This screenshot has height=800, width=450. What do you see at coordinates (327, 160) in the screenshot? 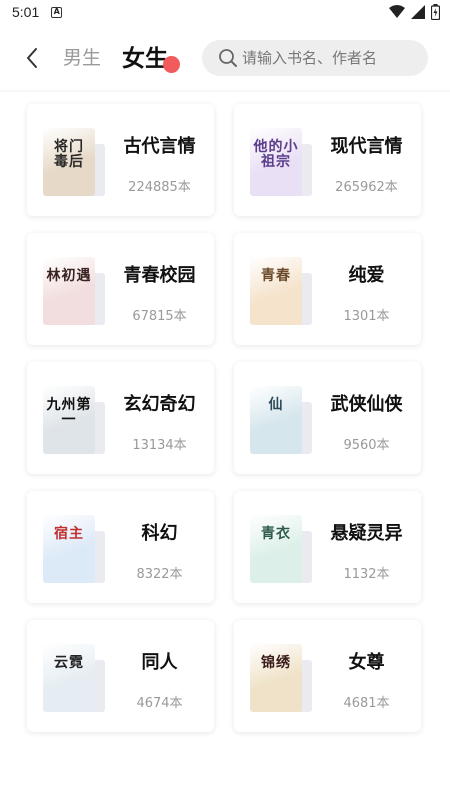
I see `category-card: 他的小祖宗 现代言情 265962本` at bounding box center [327, 160].